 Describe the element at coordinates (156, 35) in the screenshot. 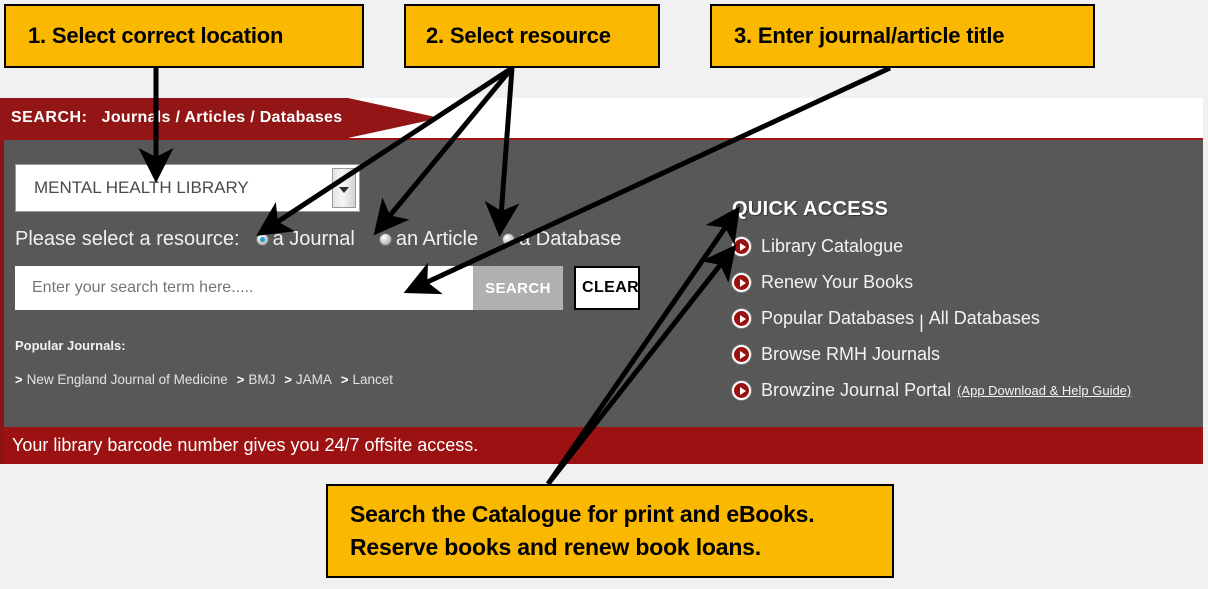

I see `callout-step-1-text: 1. Select correct location` at that location.